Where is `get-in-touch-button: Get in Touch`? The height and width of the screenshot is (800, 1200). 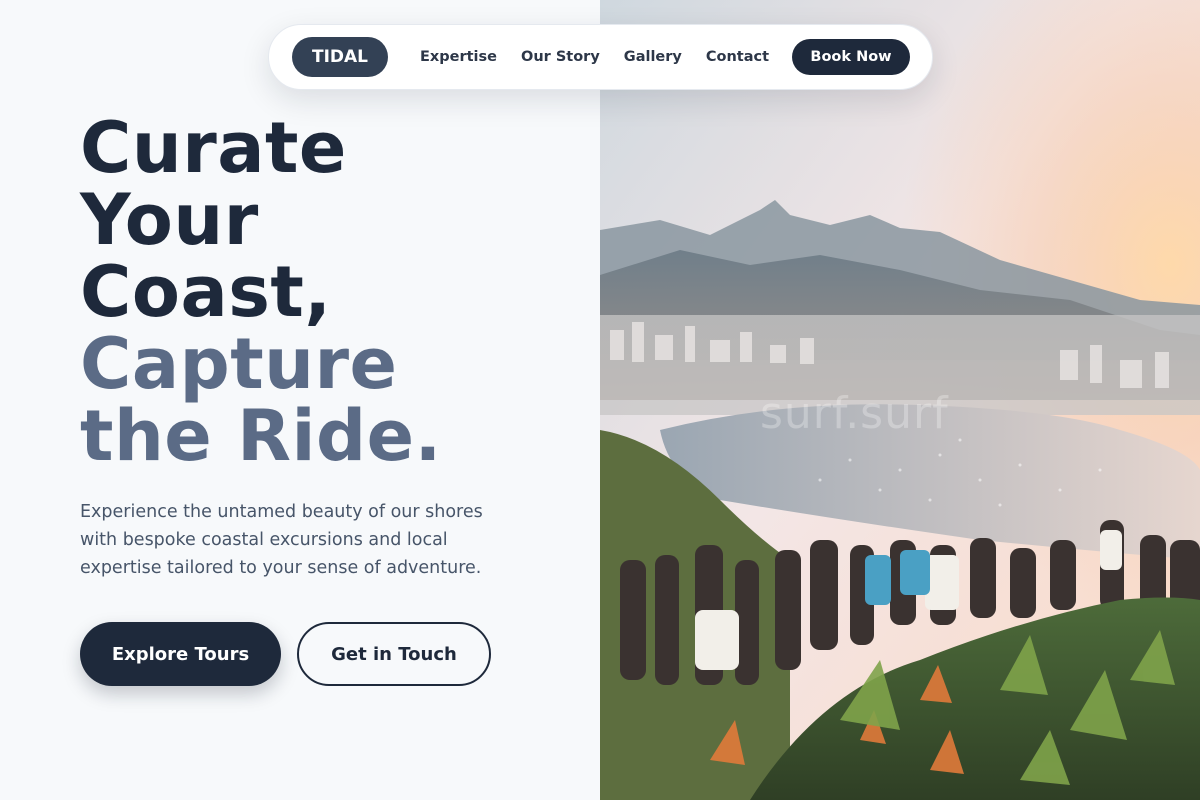 get-in-touch-button: Get in Touch is located at coordinates (394, 654).